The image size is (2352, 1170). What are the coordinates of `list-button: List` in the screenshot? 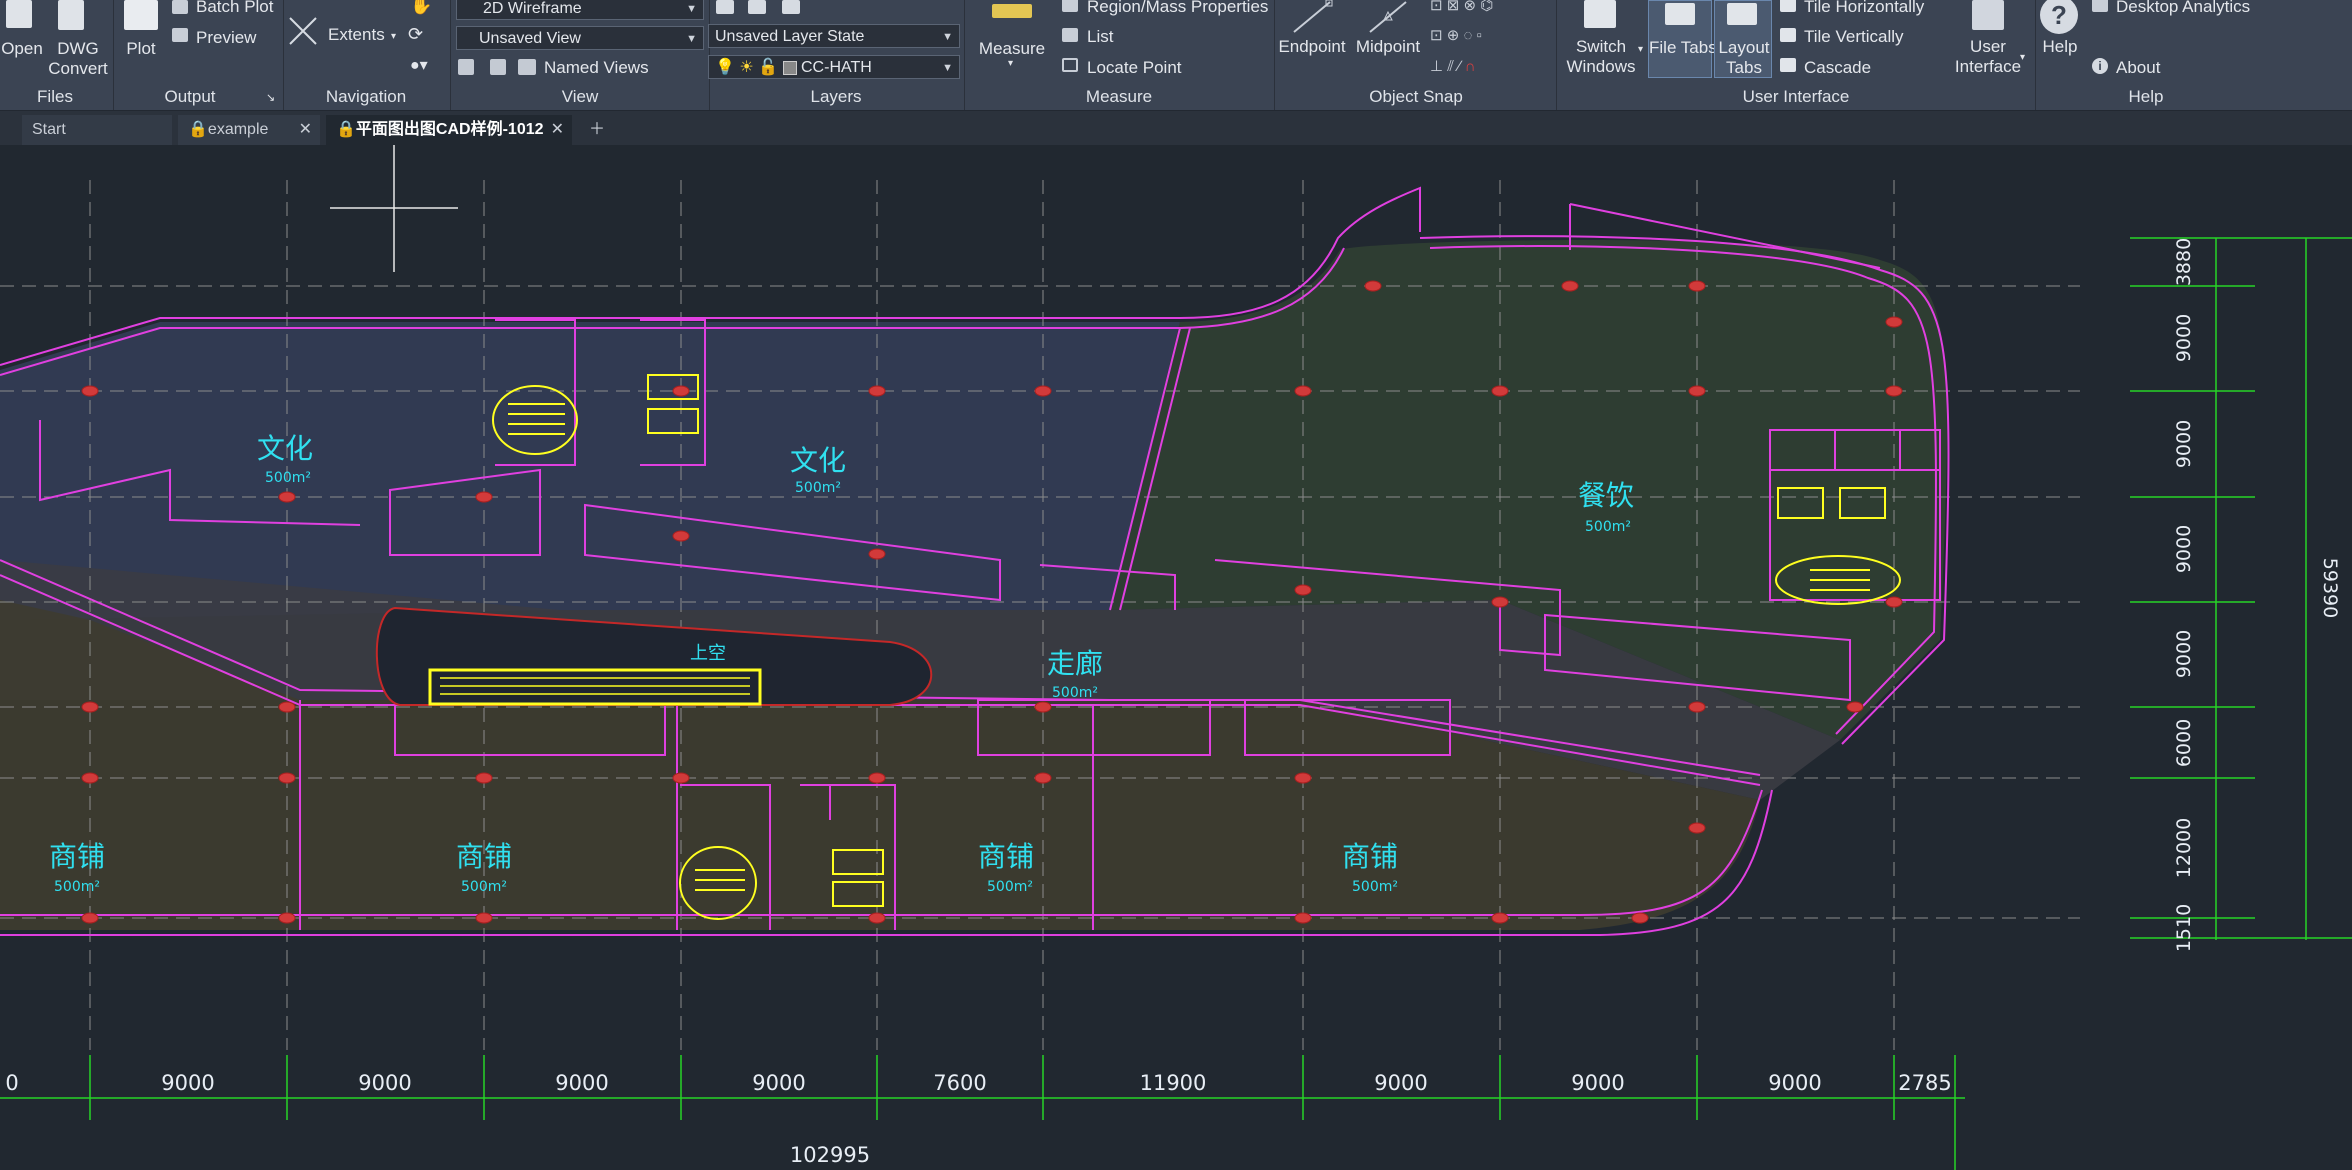 It's located at (1100, 37).